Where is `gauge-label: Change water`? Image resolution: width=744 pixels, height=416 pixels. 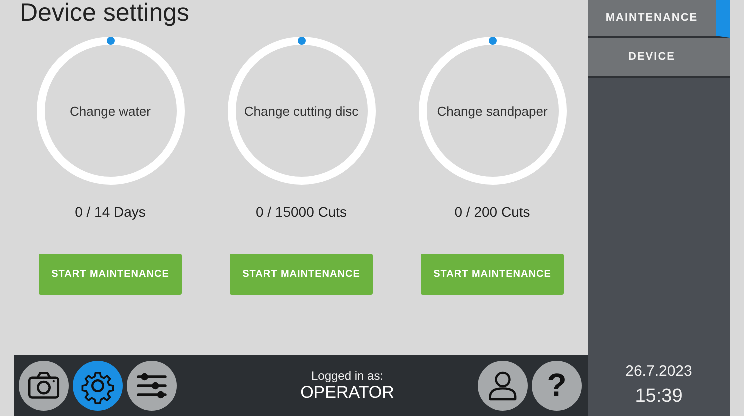
gauge-label: Change water is located at coordinates (110, 111).